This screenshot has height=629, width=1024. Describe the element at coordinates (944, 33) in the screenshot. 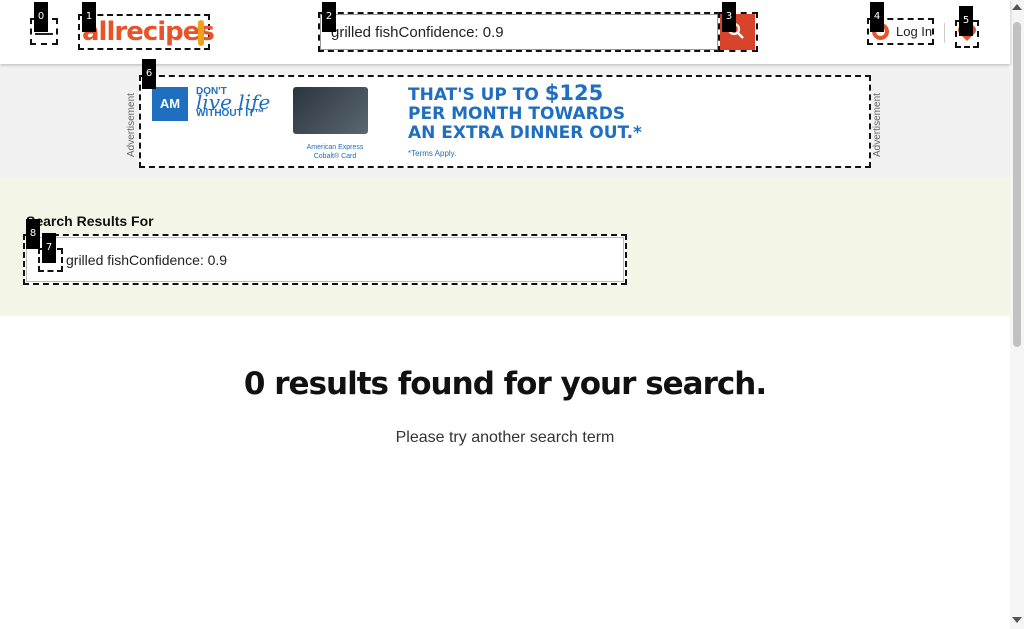

I see `header-divider` at that location.